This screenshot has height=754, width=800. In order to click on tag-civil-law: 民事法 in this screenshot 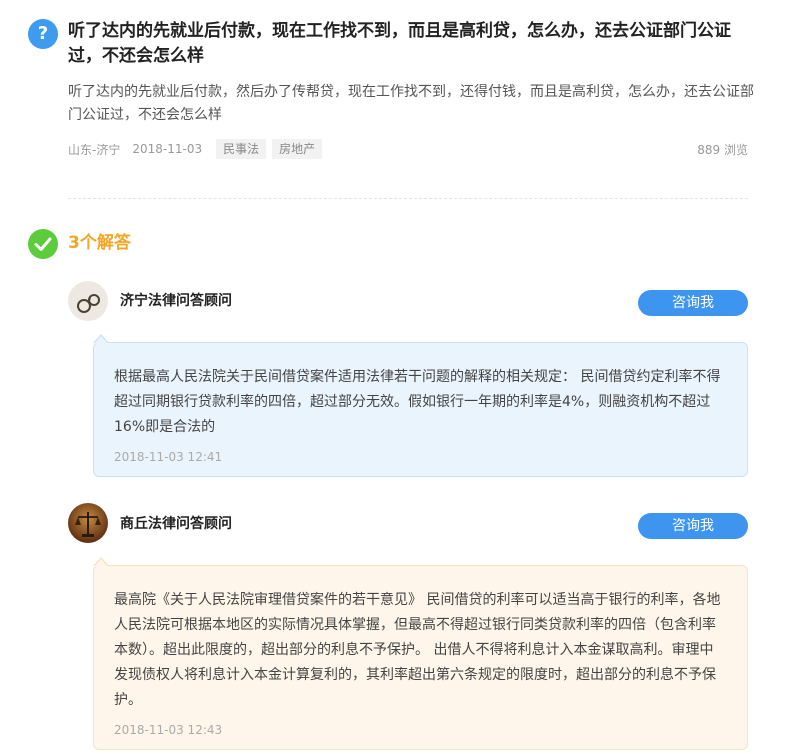, I will do `click(241, 149)`.